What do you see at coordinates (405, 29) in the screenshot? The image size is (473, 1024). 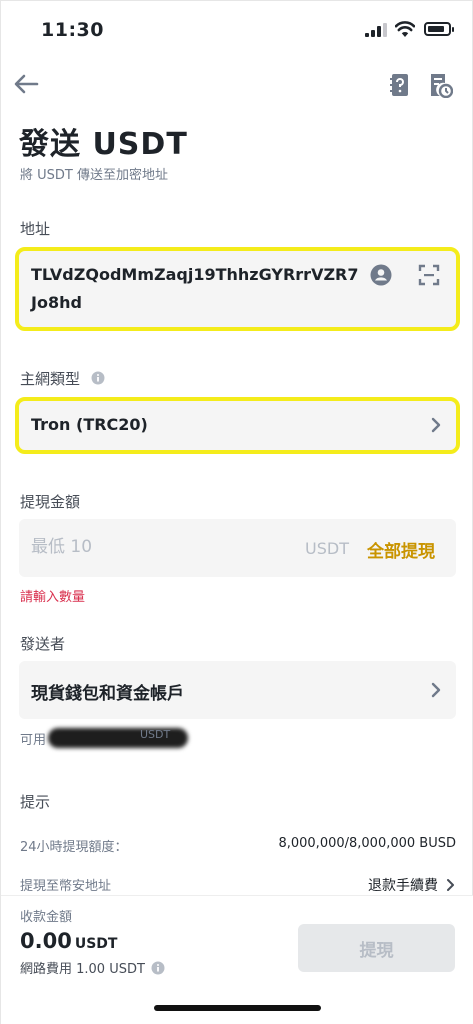 I see `wifi-icon` at bounding box center [405, 29].